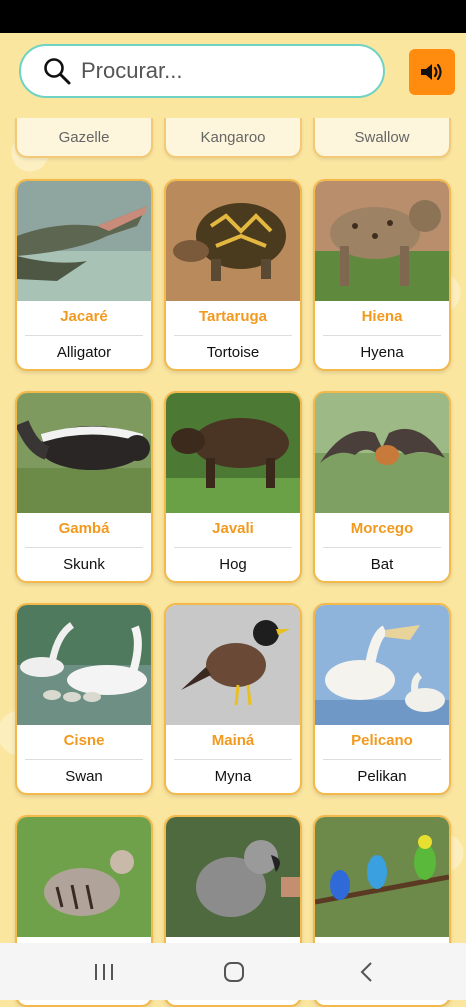 The width and height of the screenshot is (466, 1007). What do you see at coordinates (382, 564) in the screenshot?
I see `english-name: Bat` at bounding box center [382, 564].